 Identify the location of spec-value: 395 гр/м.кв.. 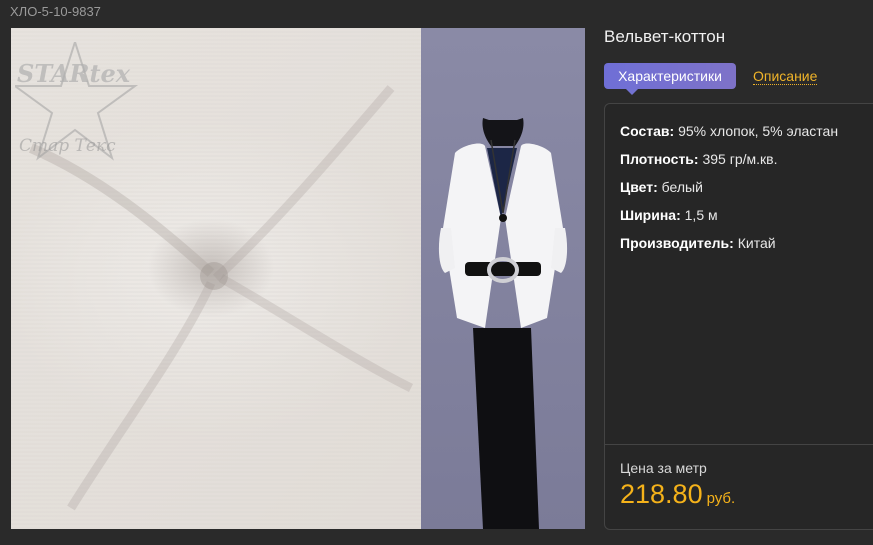
(740, 159).